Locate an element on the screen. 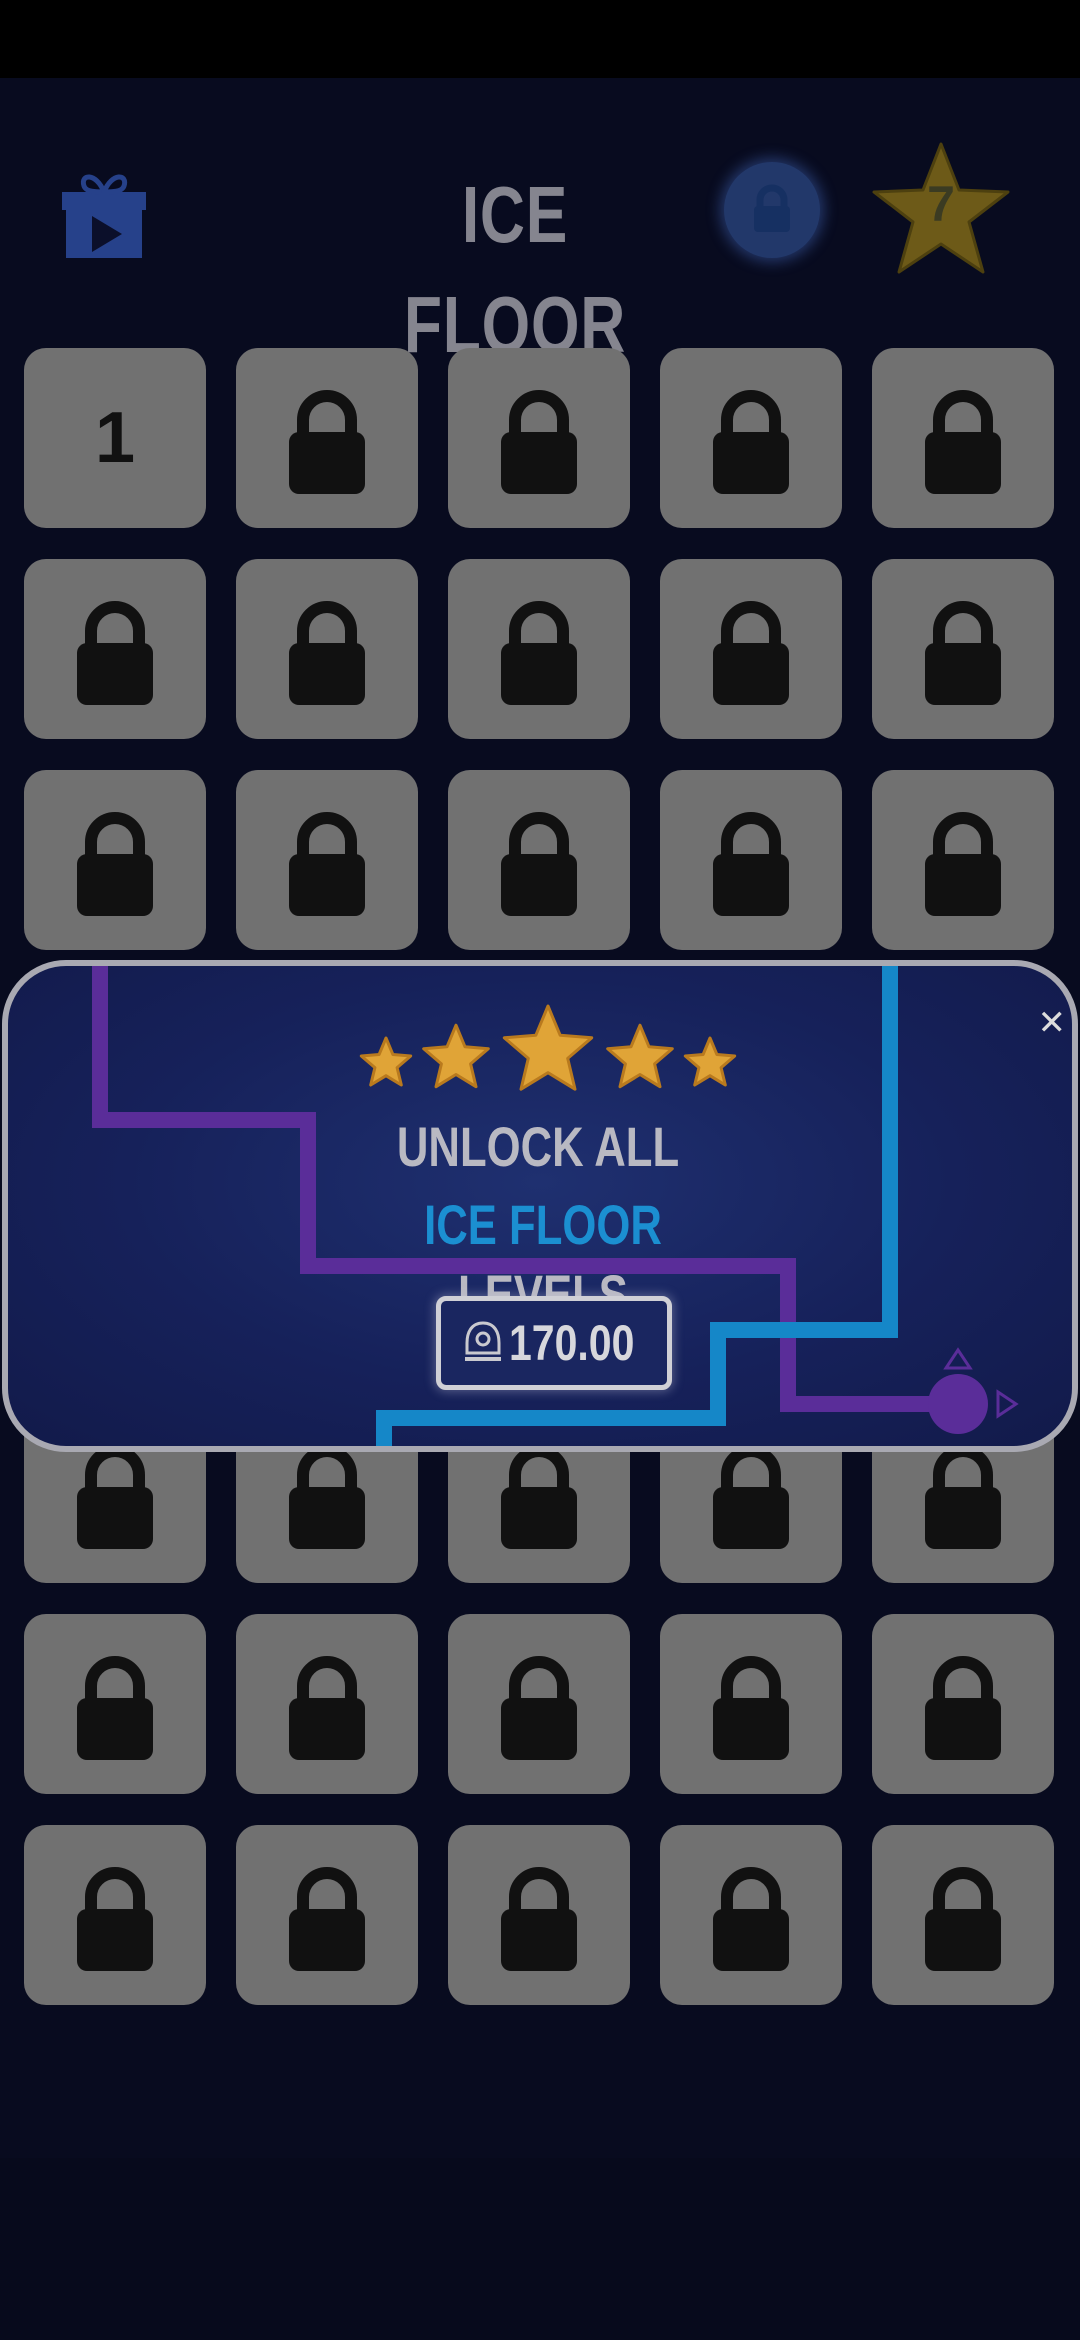 The width and height of the screenshot is (1080, 2340). star-count: 7 is located at coordinates (941, 204).